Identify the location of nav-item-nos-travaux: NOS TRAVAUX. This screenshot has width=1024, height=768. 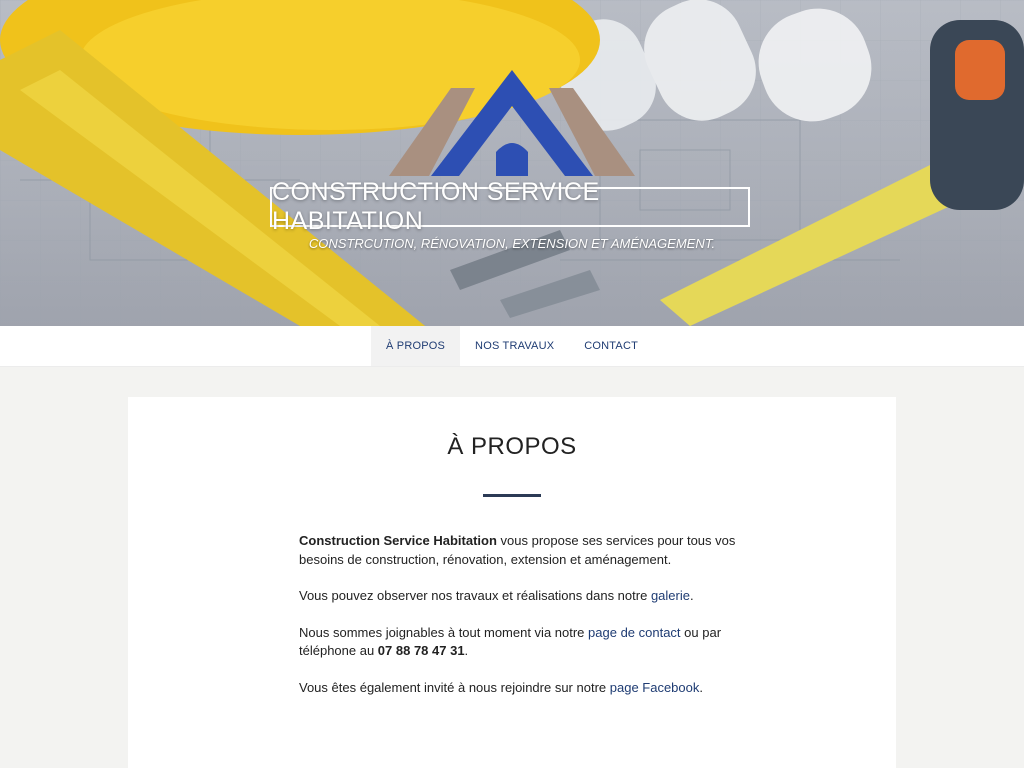
(514, 346).